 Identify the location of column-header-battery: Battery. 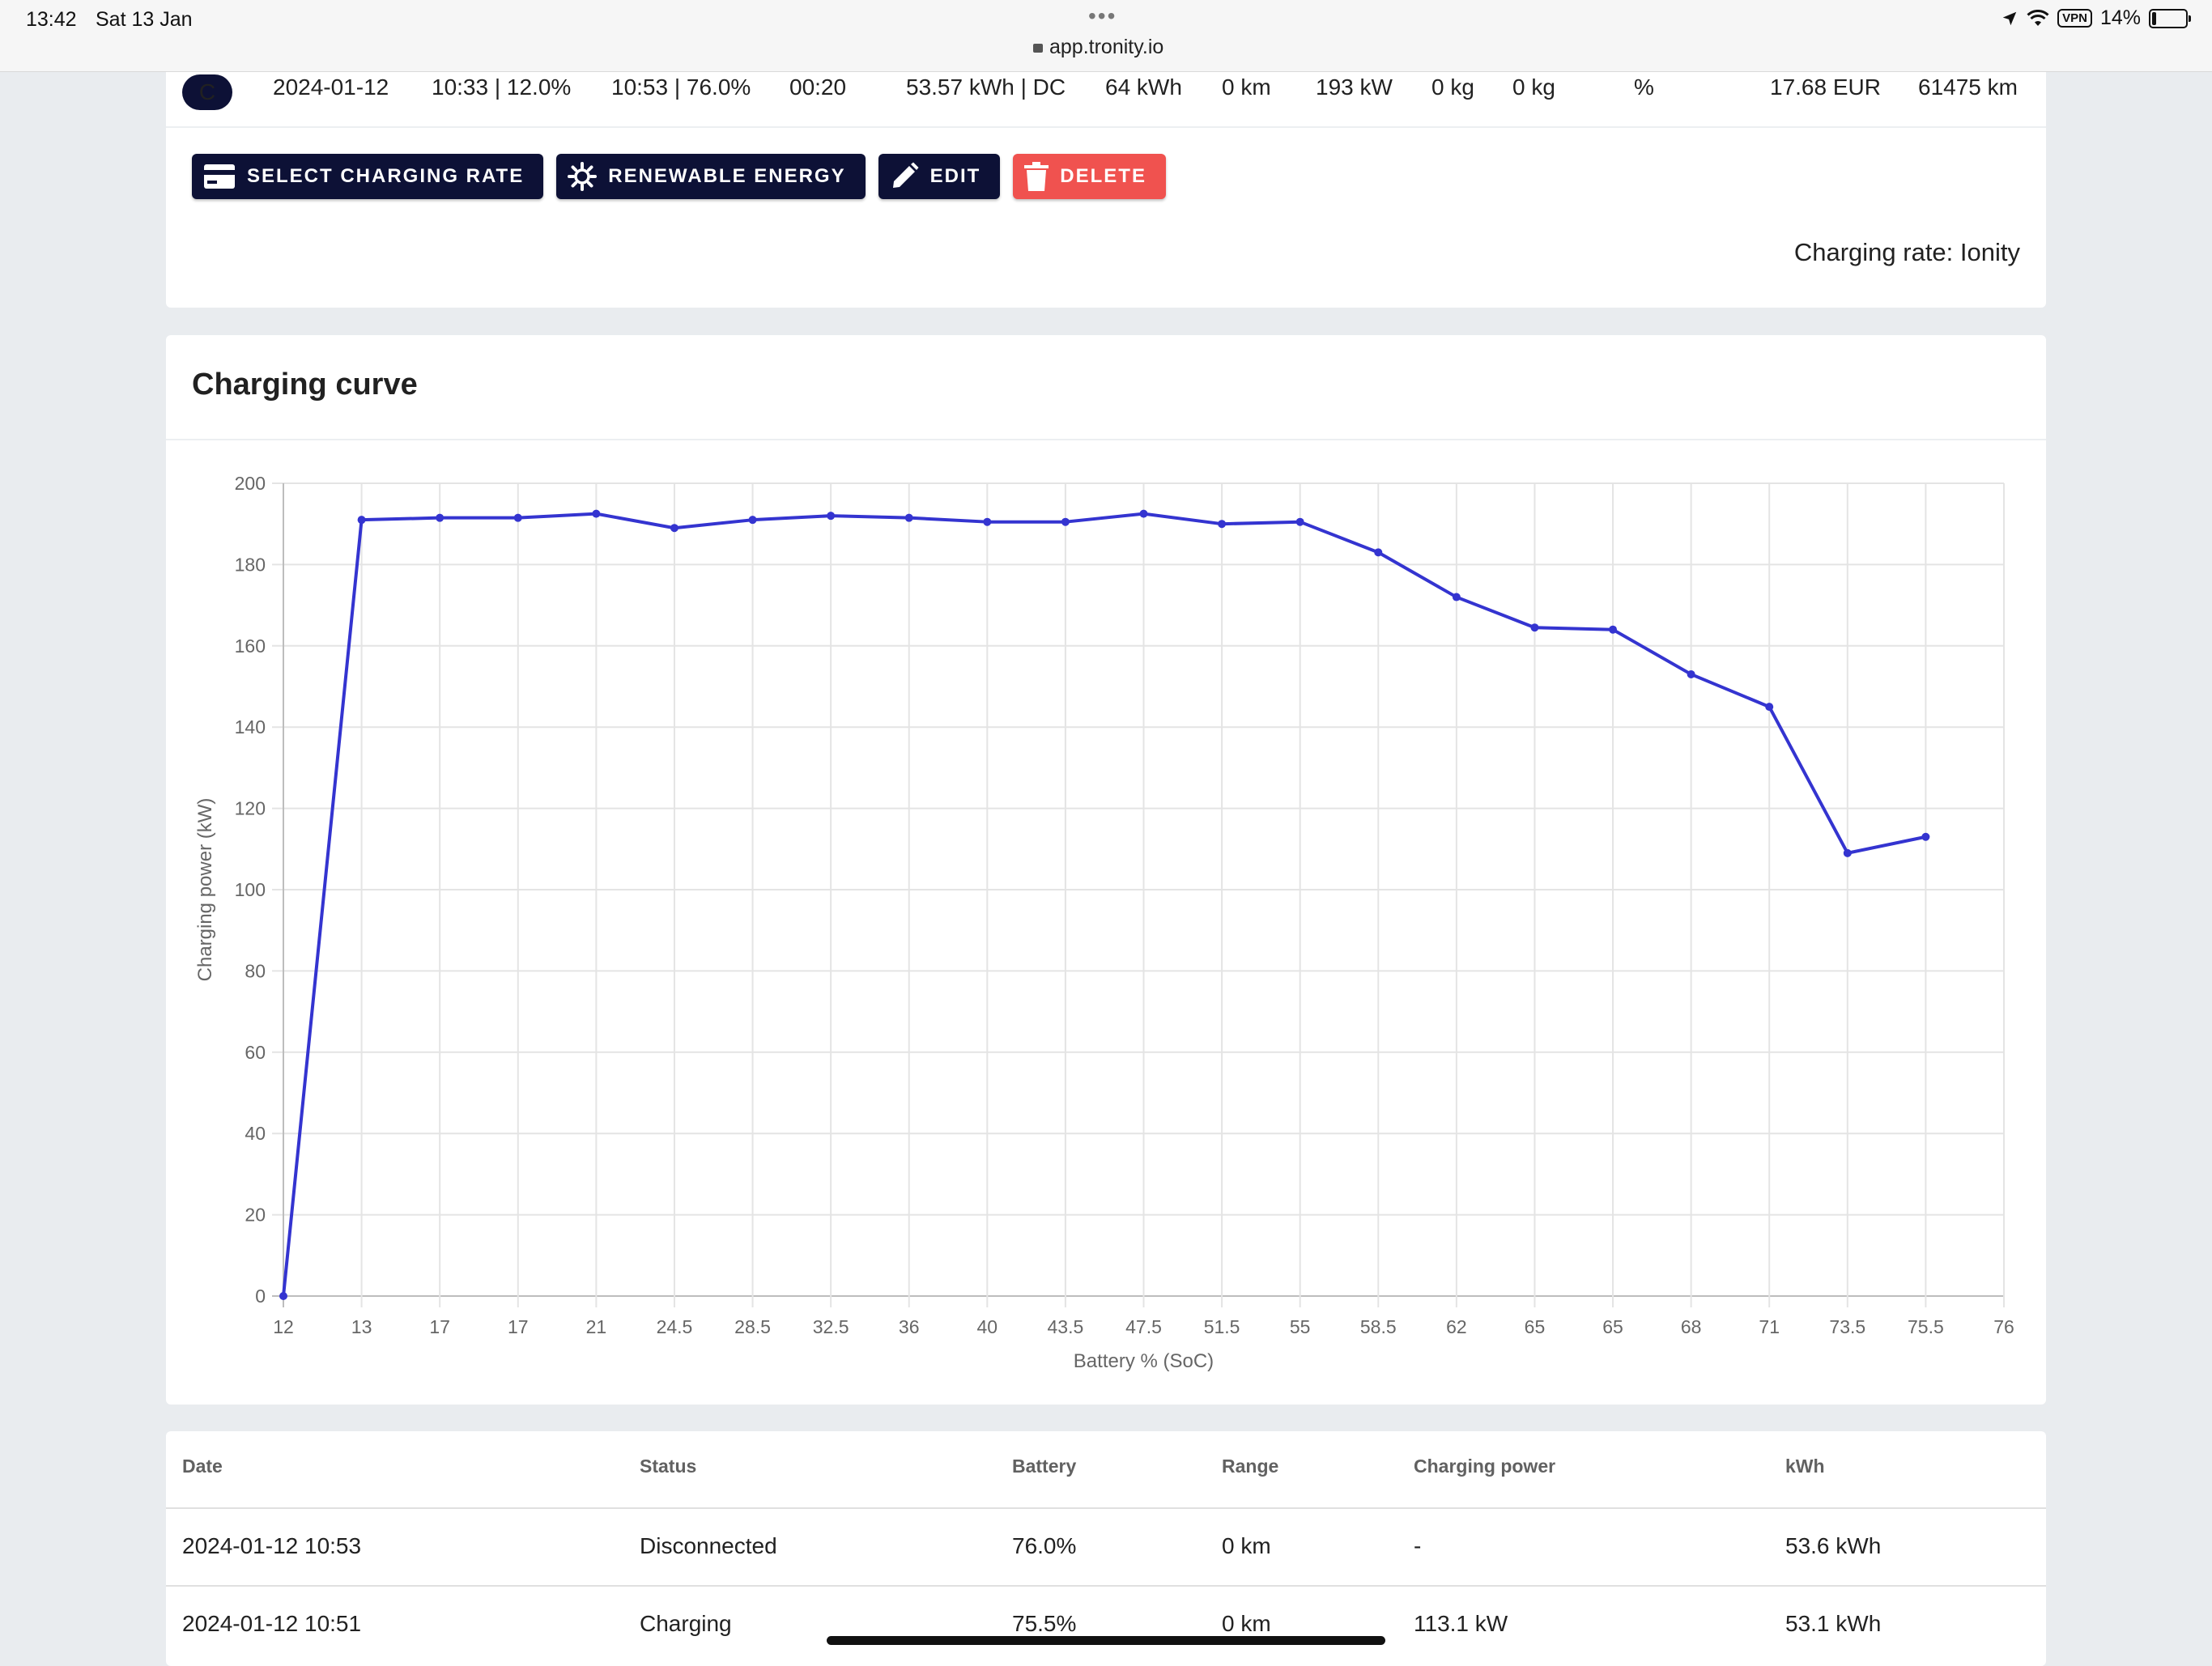
(1044, 1467).